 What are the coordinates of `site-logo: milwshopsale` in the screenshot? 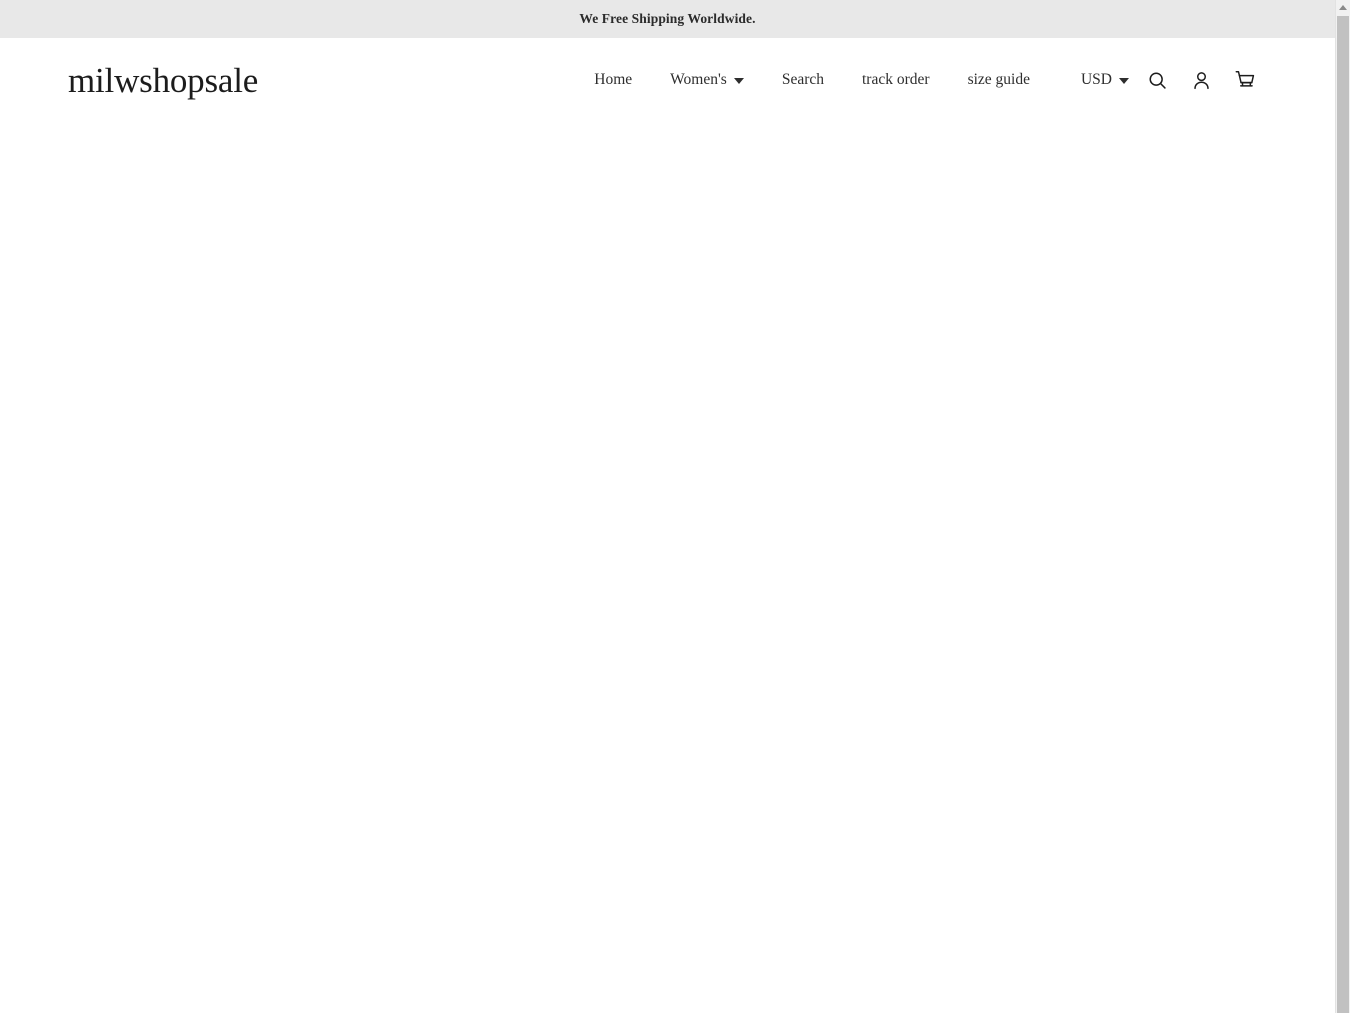 It's located at (163, 80).